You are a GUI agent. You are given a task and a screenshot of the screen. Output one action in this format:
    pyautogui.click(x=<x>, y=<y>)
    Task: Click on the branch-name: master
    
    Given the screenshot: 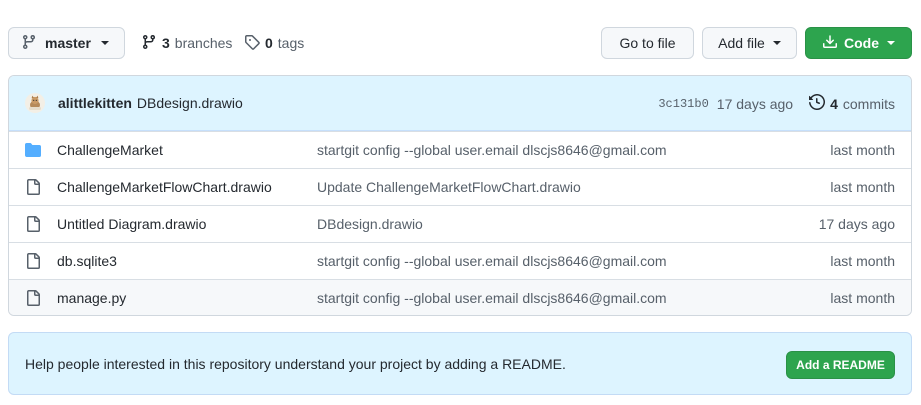 What is the action you would take?
    pyautogui.click(x=68, y=43)
    